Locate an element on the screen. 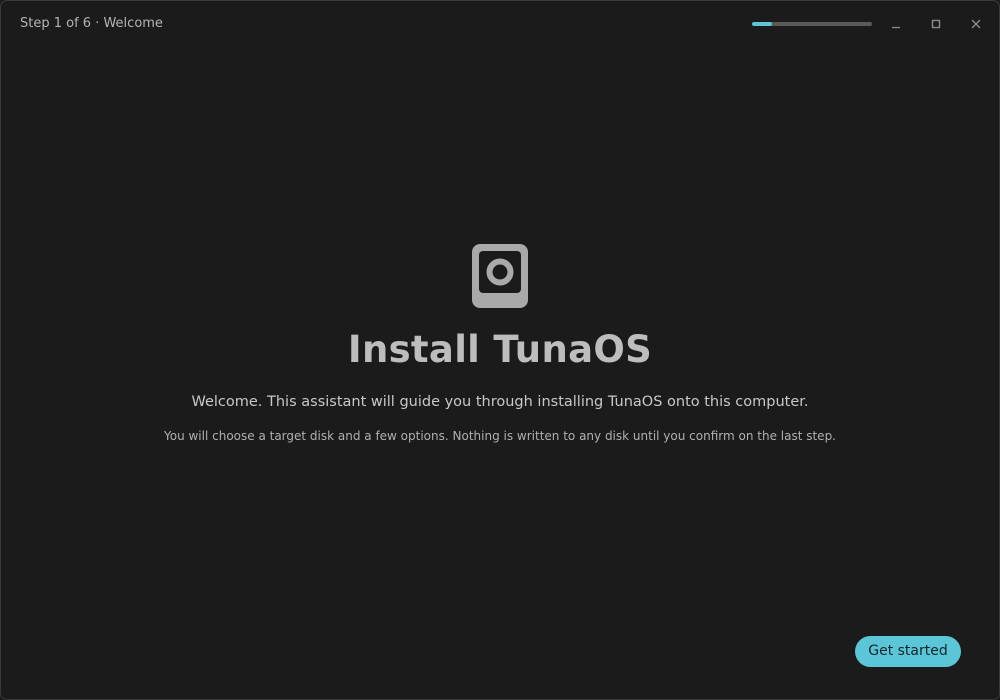 The height and width of the screenshot is (700, 1000). minimize-button is located at coordinates (896, 24).